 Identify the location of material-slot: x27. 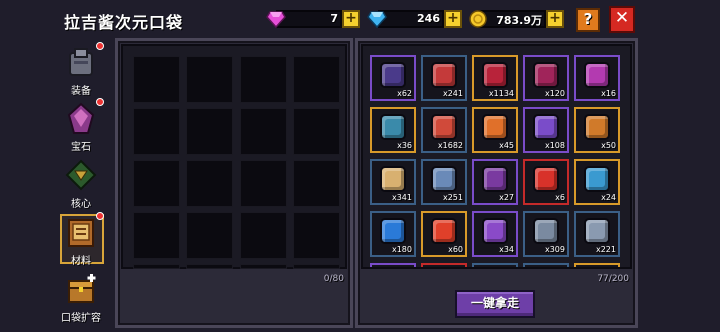
(495, 182).